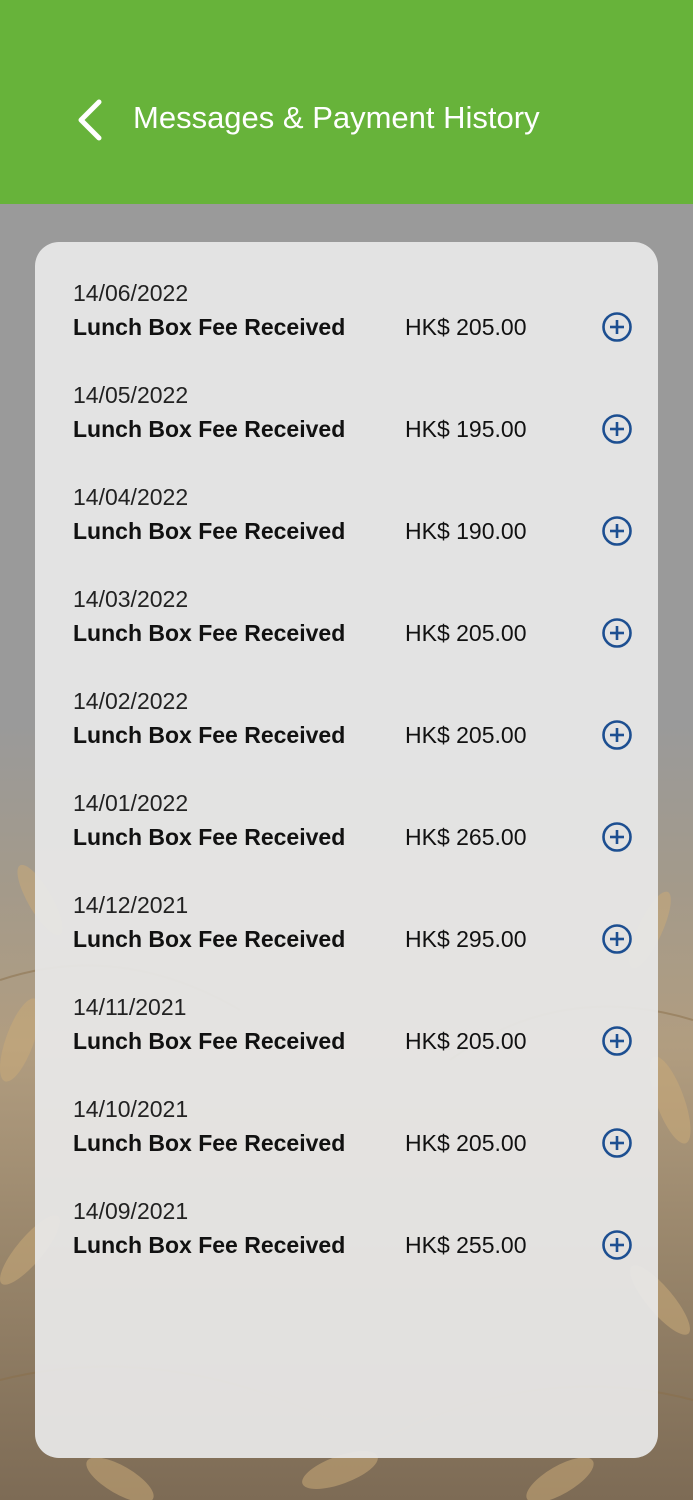 This screenshot has width=693, height=1500. Describe the element at coordinates (466, 1245) in the screenshot. I see `payment-amount: HK$ 255.00` at that location.